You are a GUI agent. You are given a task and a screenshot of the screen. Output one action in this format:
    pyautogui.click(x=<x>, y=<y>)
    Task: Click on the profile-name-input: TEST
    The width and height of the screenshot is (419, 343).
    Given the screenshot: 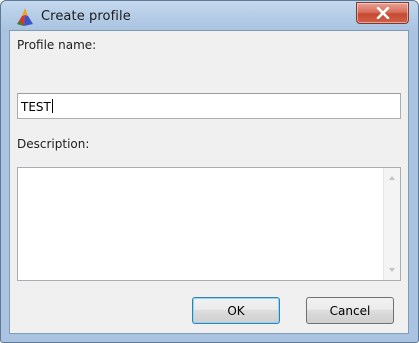 What is the action you would take?
    pyautogui.click(x=209, y=106)
    